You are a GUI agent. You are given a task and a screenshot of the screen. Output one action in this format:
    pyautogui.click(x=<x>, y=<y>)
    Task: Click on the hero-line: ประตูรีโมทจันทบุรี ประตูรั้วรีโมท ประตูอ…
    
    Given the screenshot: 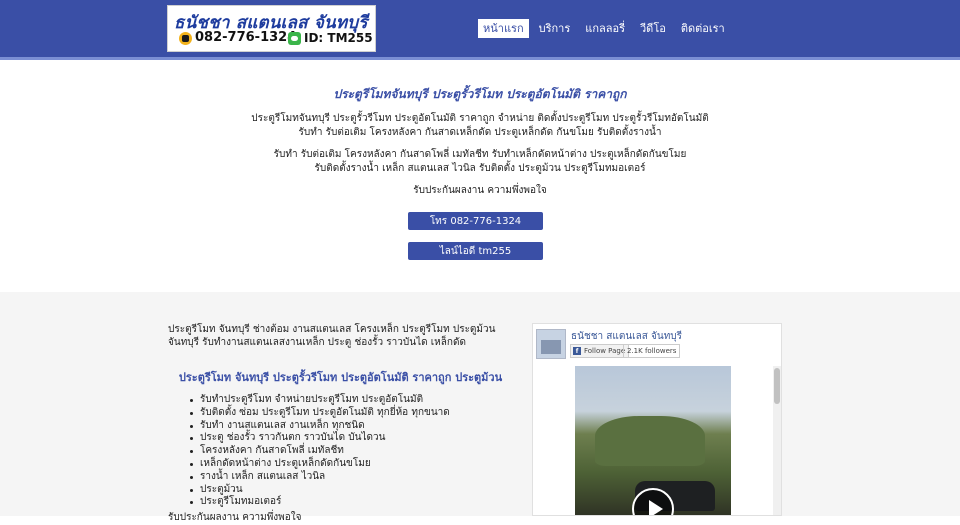 What is the action you would take?
    pyautogui.click(x=480, y=118)
    